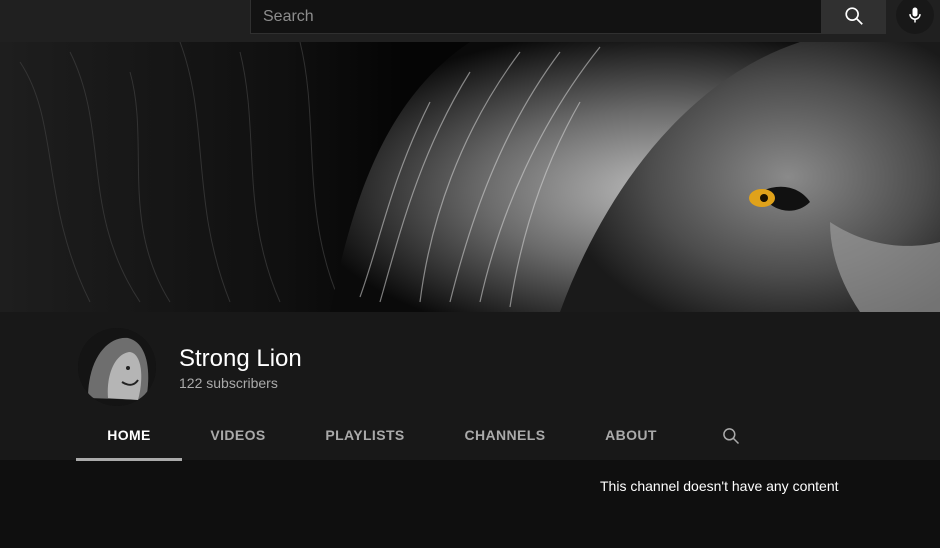 The height and width of the screenshot is (548, 940). I want to click on tab-home: HOME, so click(129, 436).